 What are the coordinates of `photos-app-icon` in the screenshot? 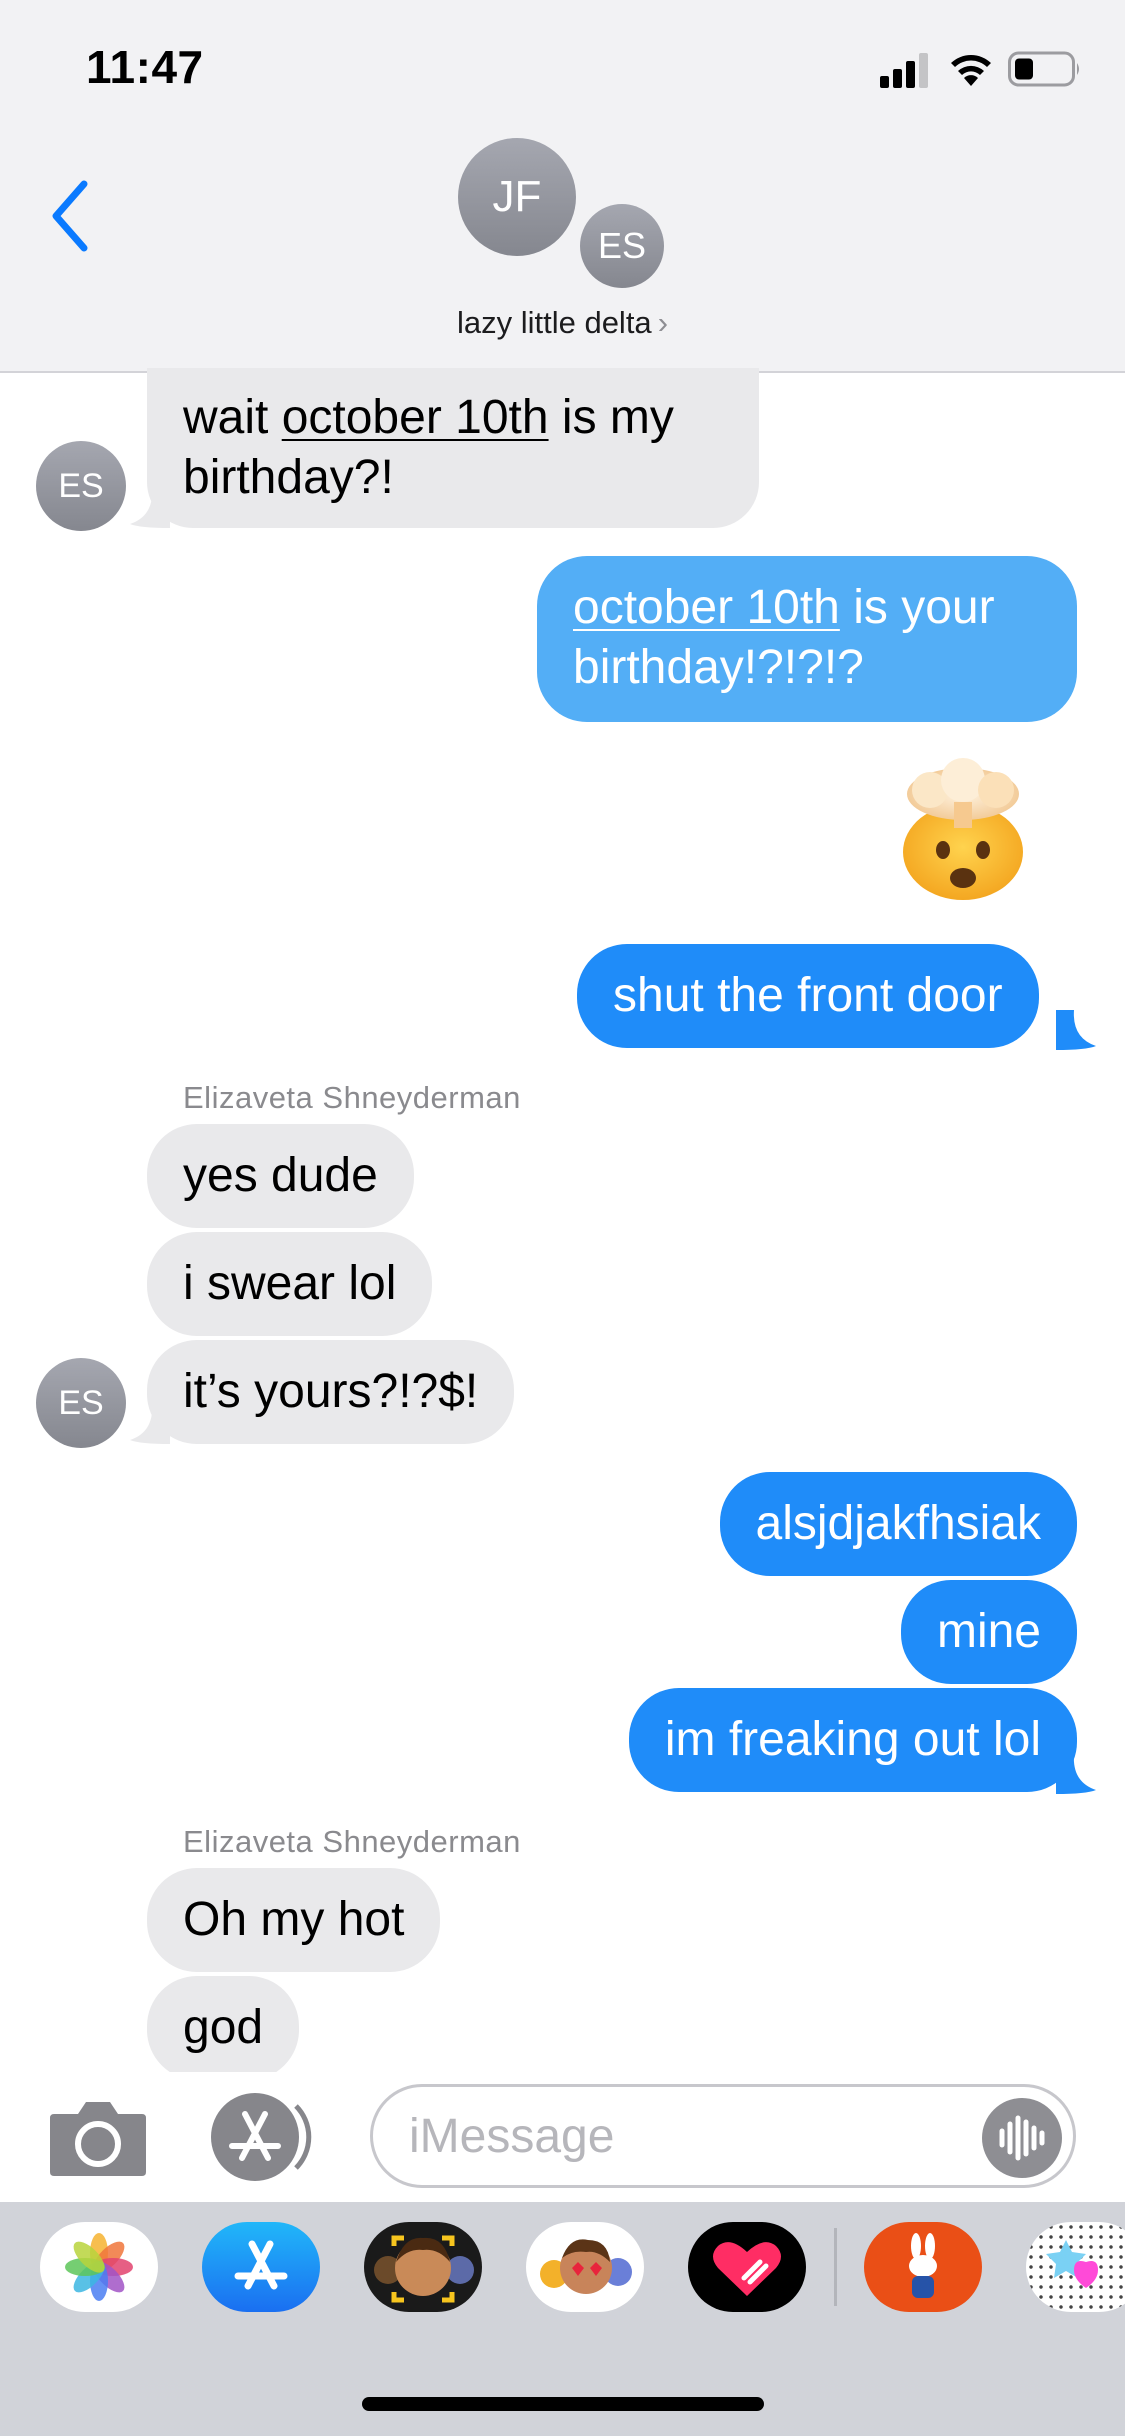 It's located at (99, 2267).